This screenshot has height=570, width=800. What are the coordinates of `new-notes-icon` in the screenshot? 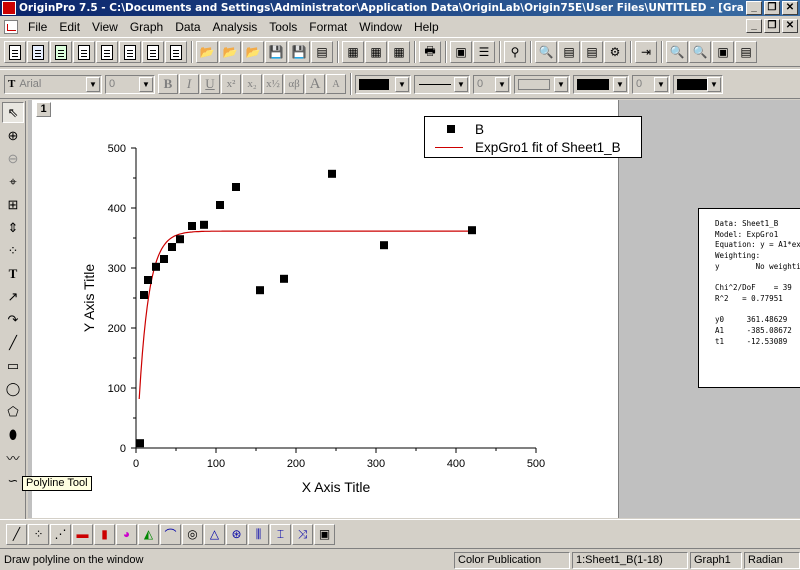 It's located at (176, 52).